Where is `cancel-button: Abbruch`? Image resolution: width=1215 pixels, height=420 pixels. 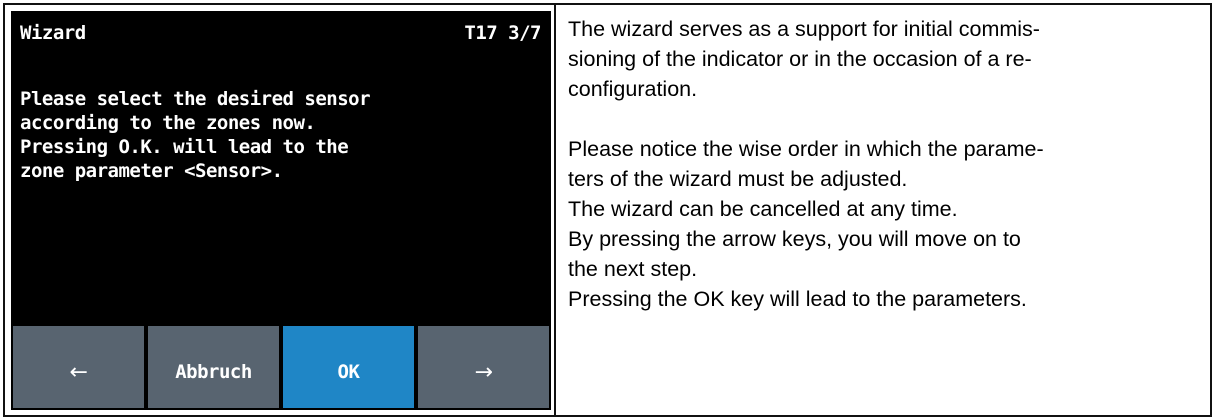
cancel-button: Abbruch is located at coordinates (213, 367).